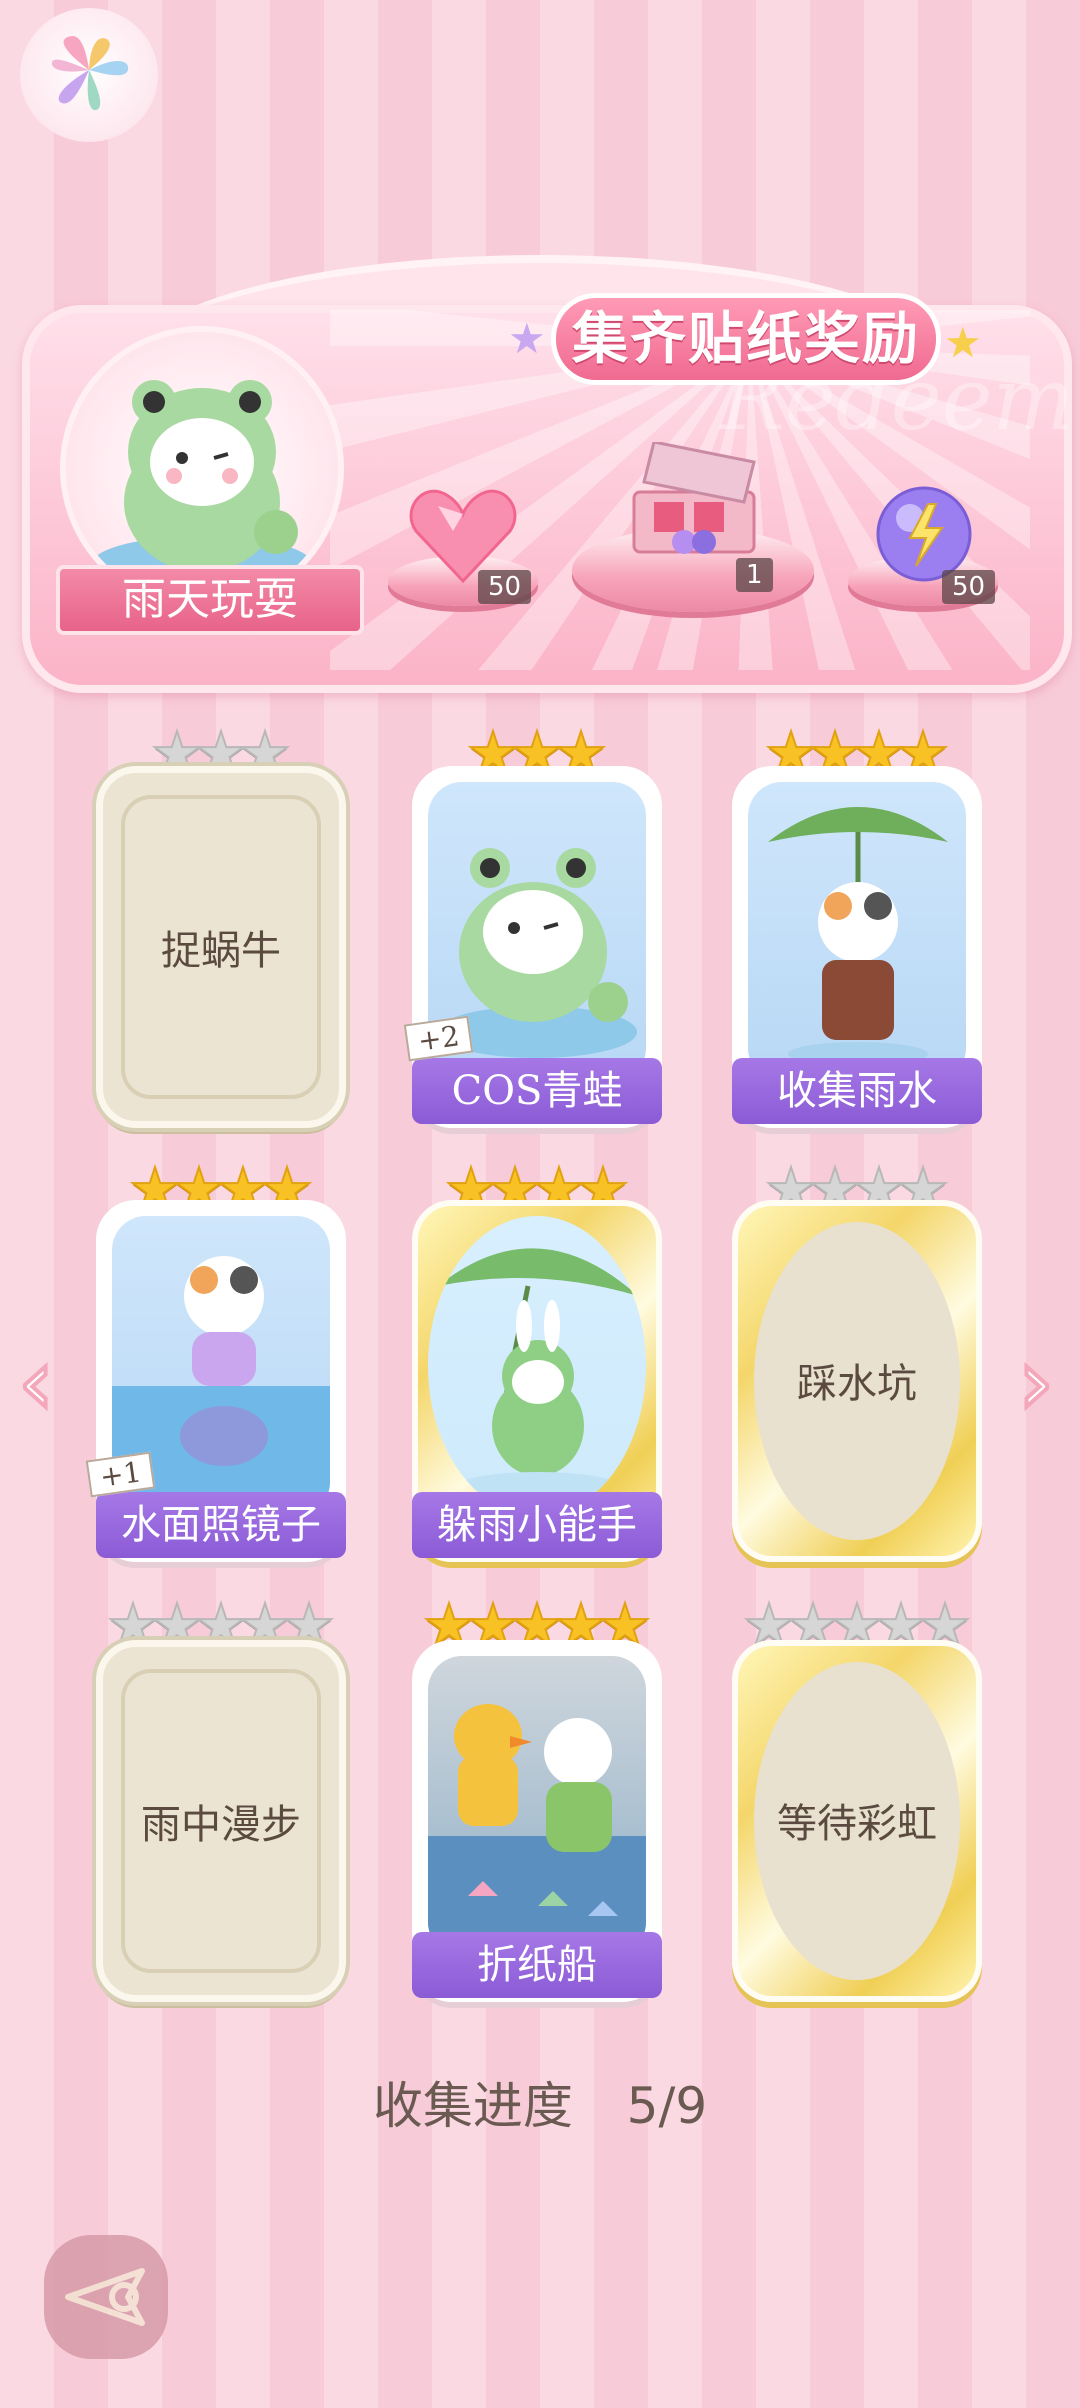 The height and width of the screenshot is (2408, 1080). What do you see at coordinates (537, 1091) in the screenshot?
I see `card-title: COS青蛙` at bounding box center [537, 1091].